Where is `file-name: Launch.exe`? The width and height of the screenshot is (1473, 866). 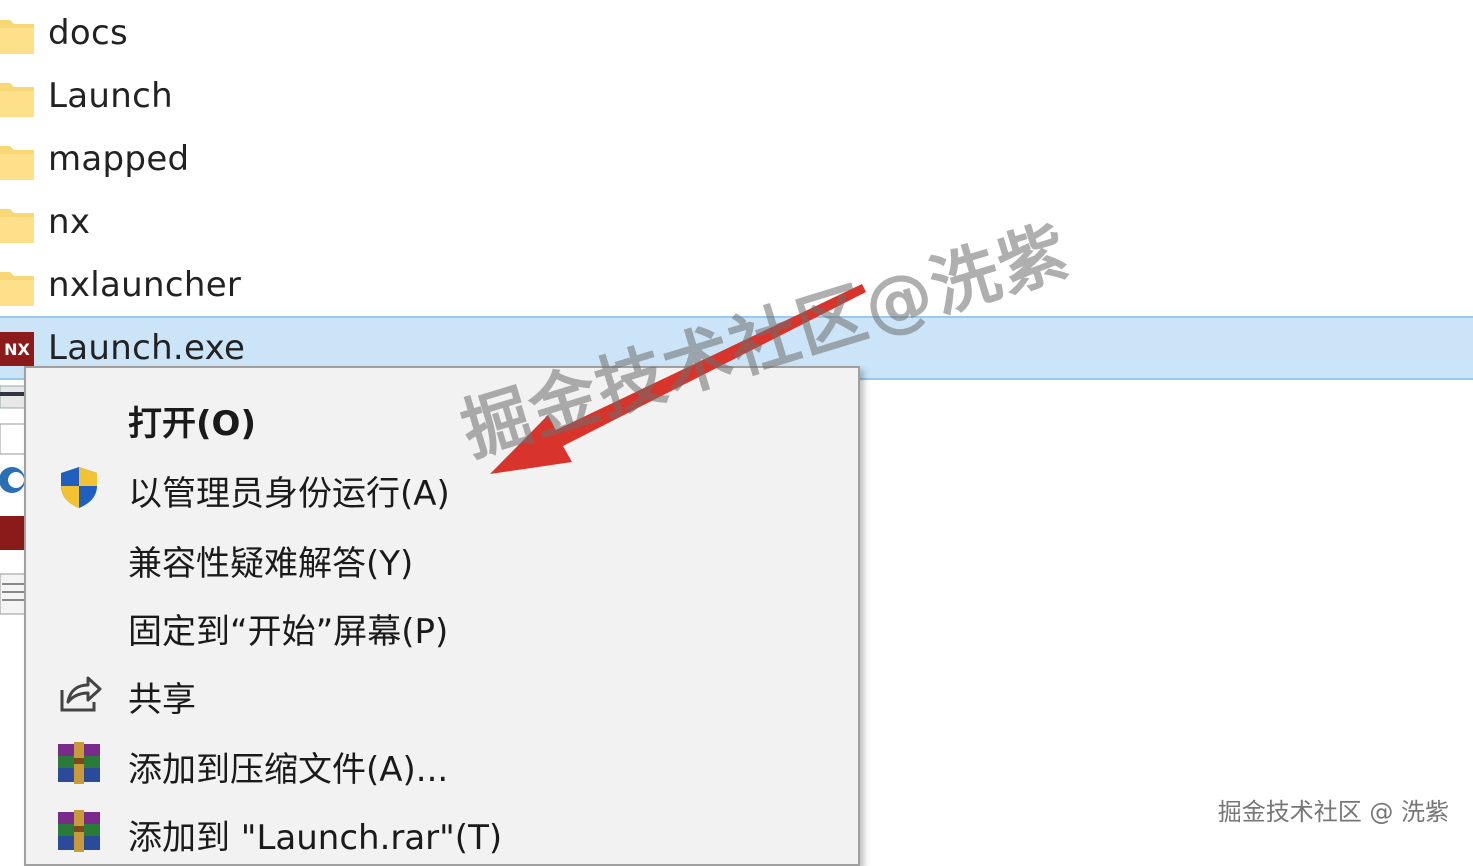 file-name: Launch.exe is located at coordinates (147, 348).